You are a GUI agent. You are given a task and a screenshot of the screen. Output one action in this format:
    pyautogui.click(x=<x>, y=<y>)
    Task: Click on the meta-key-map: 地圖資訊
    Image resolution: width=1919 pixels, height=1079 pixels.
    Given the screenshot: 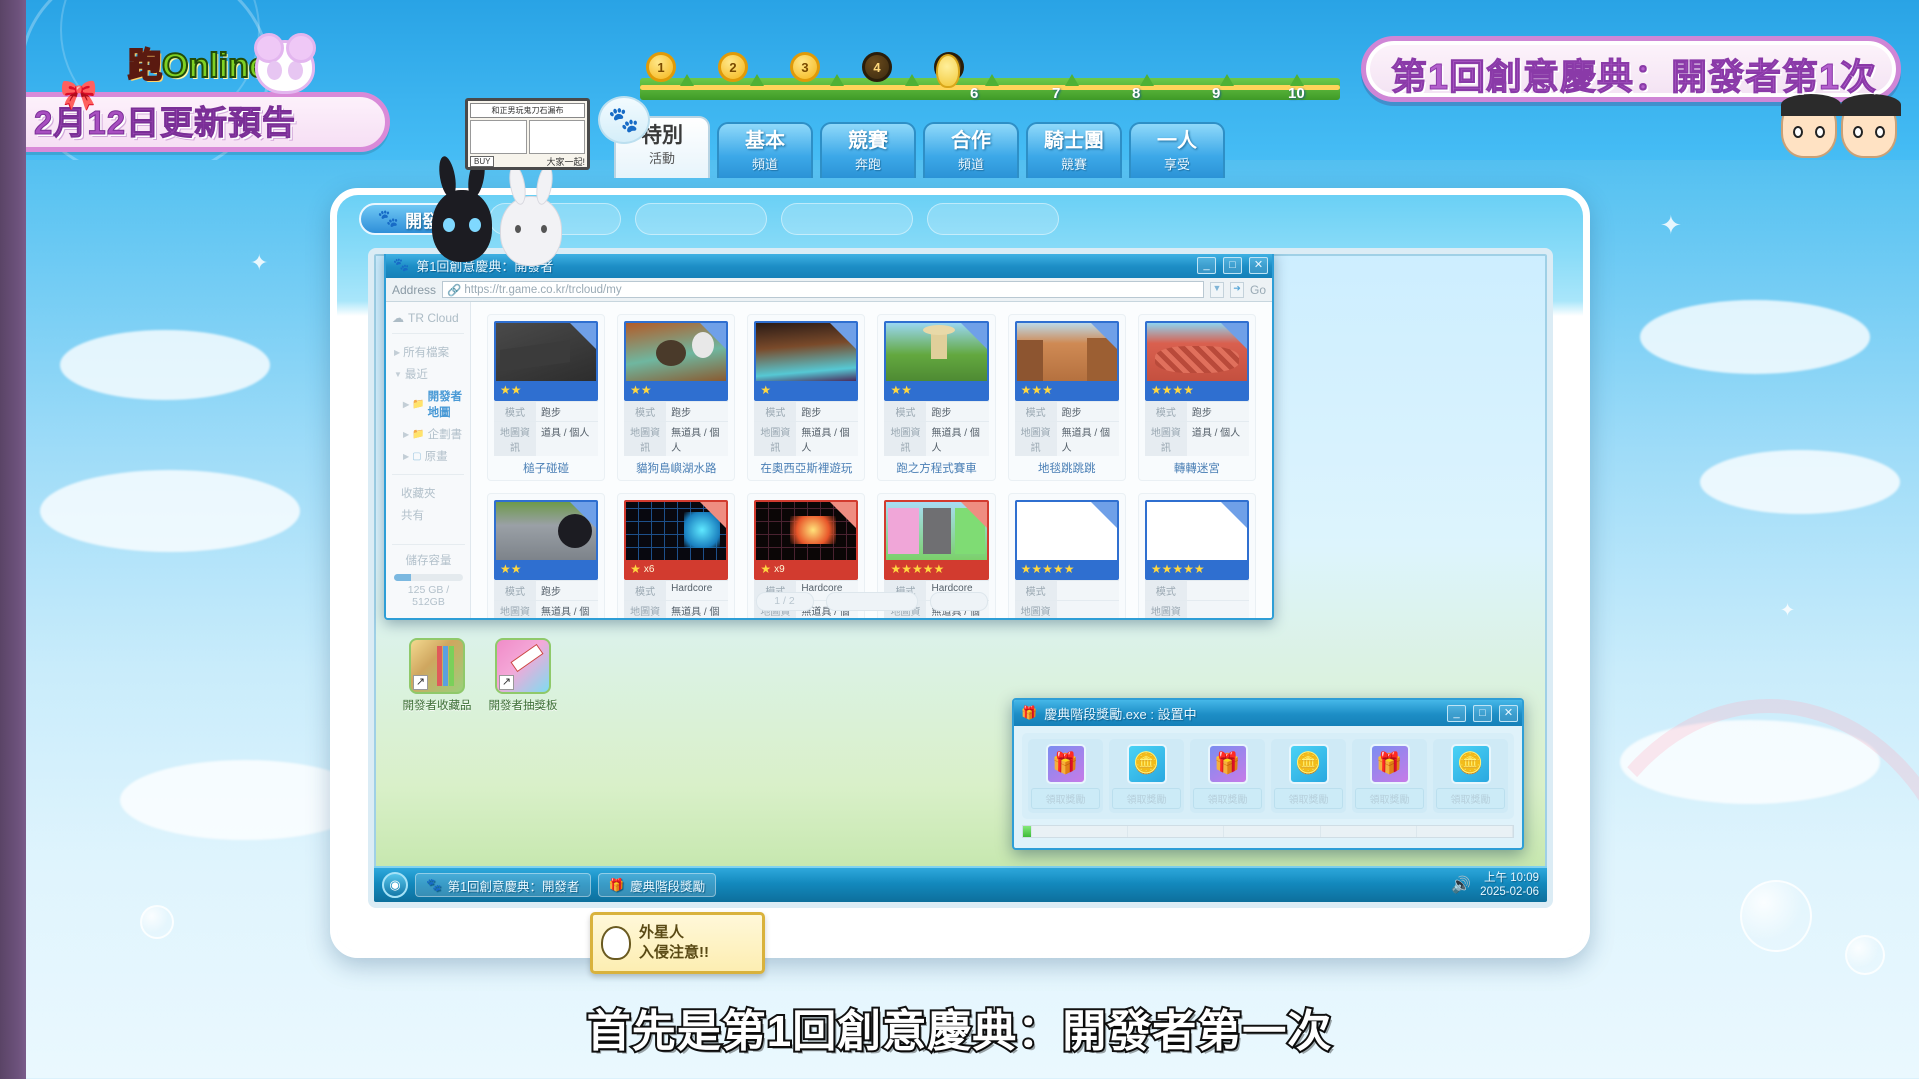 What is the action you would take?
    pyautogui.click(x=1035, y=439)
    